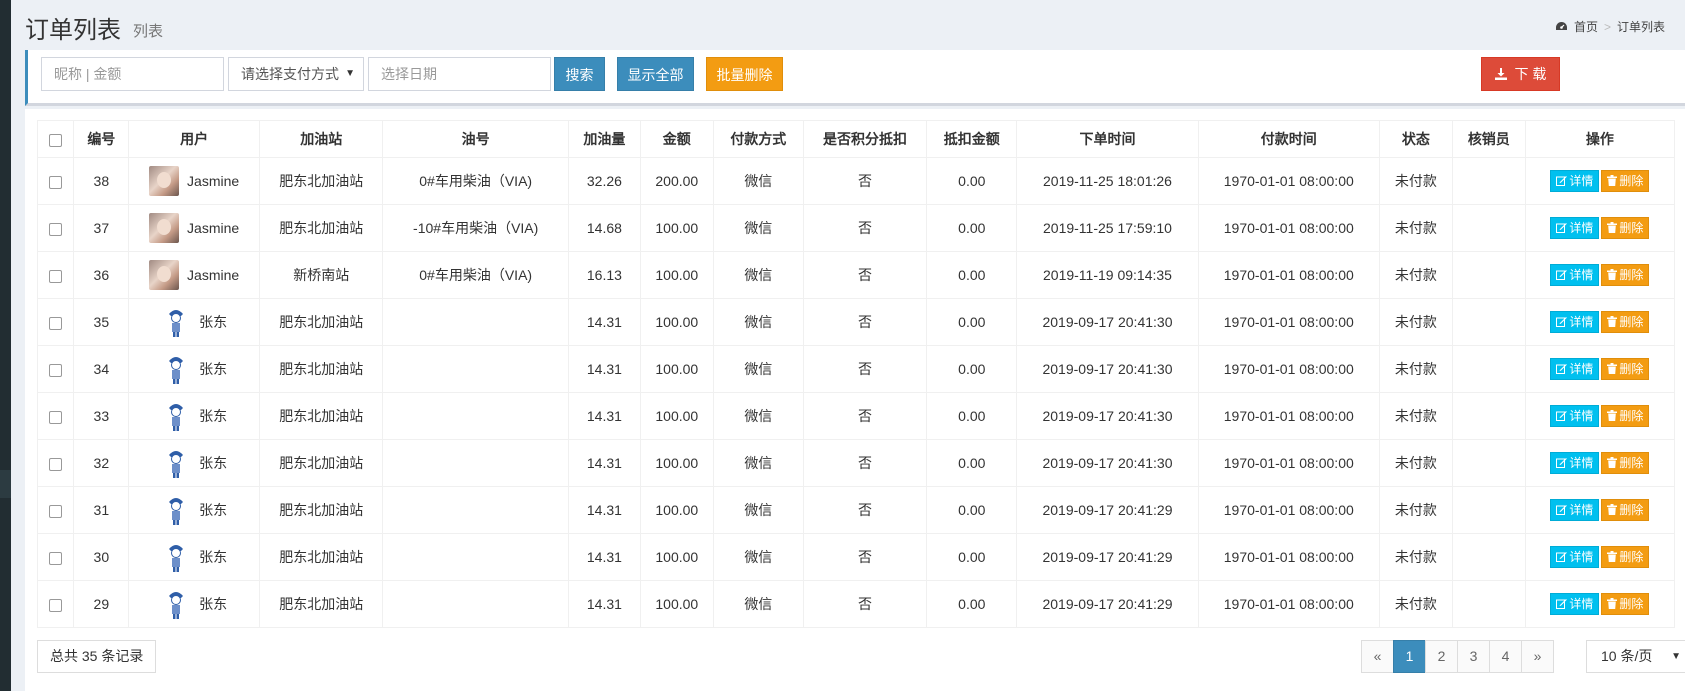  I want to click on pagination-page: 3, so click(1473, 656).